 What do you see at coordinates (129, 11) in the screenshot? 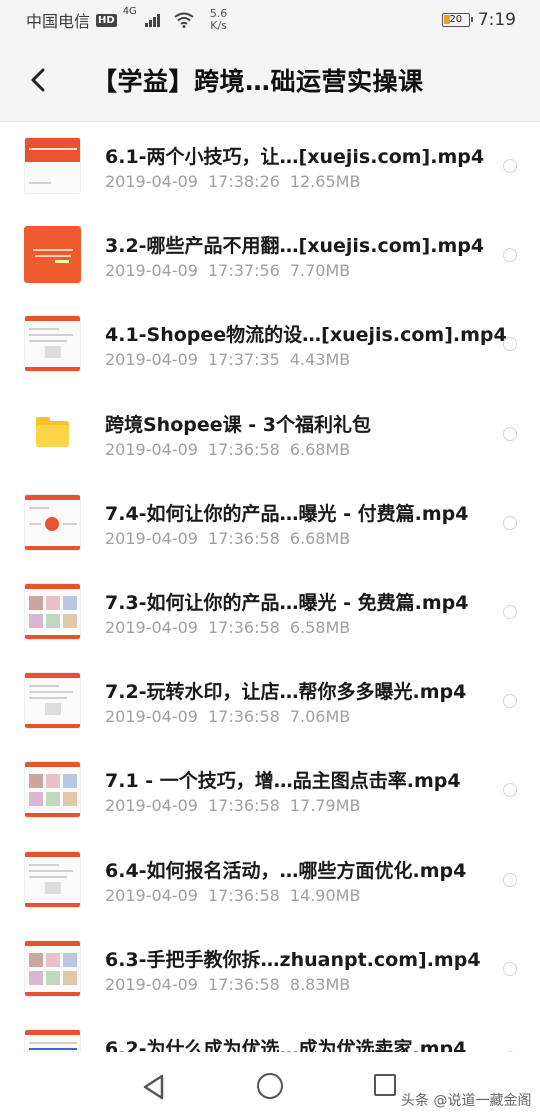
I see `network-type: 4G` at bounding box center [129, 11].